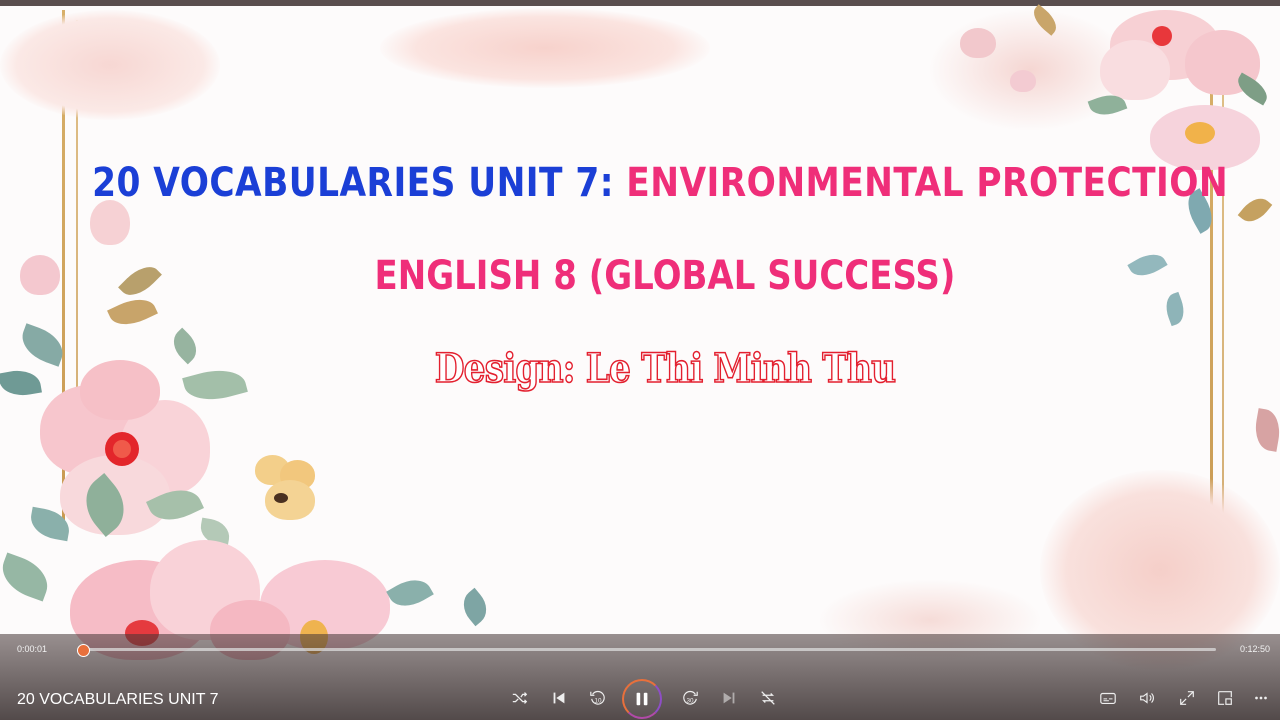 This screenshot has height=720, width=1280. I want to click on fullscreen-button, so click(1187, 698).